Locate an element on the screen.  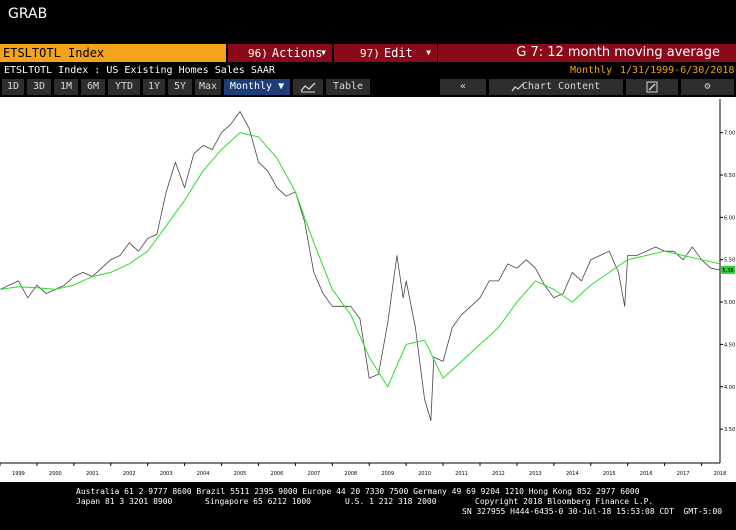
settings-button: ⚙ is located at coordinates (707, 87).